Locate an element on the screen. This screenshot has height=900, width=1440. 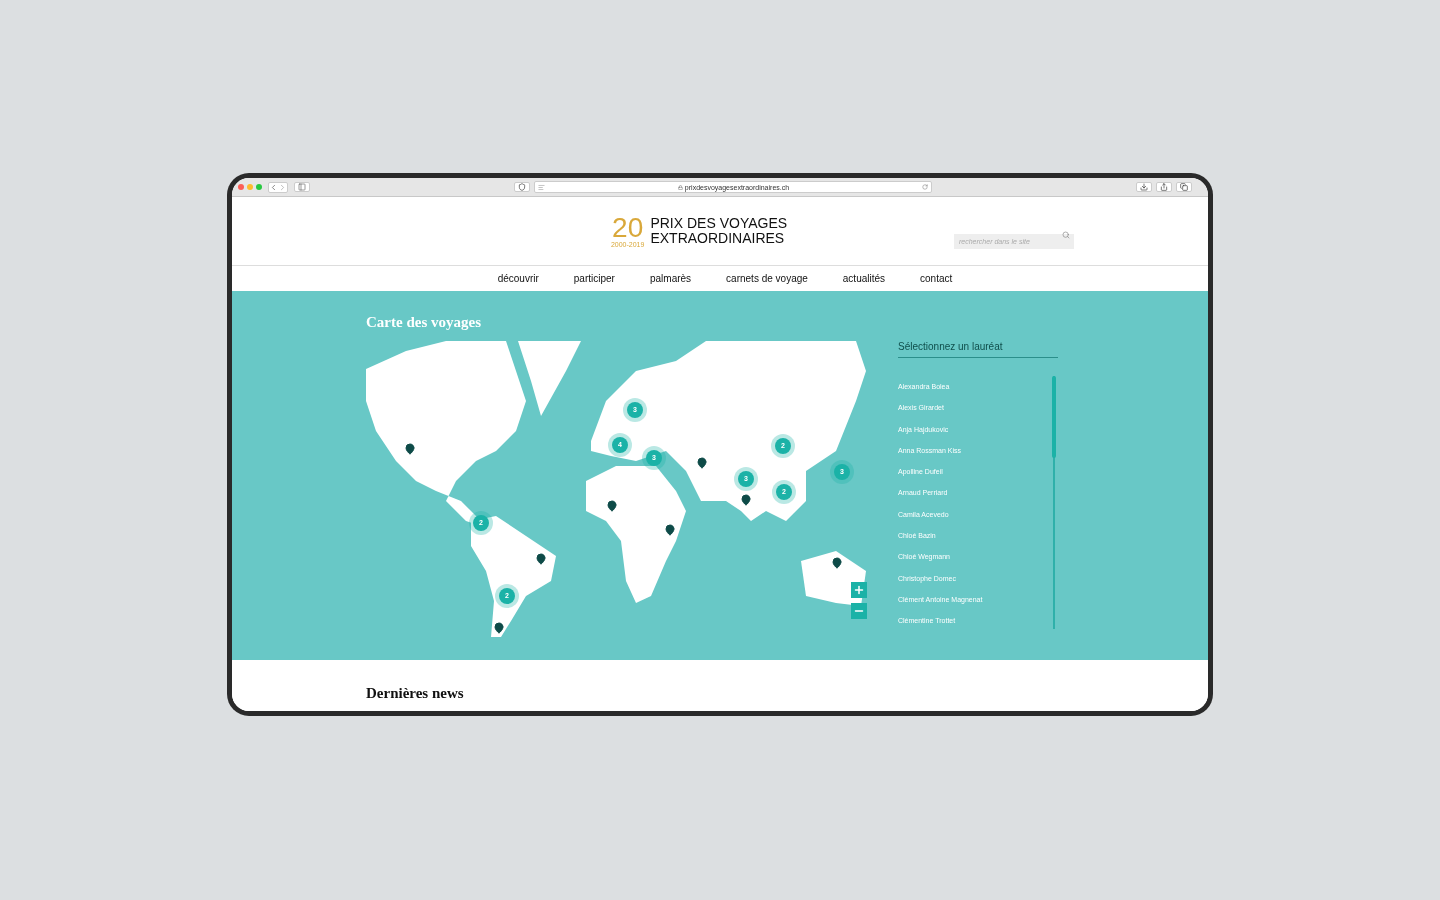
shield-icon is located at coordinates (522, 187).